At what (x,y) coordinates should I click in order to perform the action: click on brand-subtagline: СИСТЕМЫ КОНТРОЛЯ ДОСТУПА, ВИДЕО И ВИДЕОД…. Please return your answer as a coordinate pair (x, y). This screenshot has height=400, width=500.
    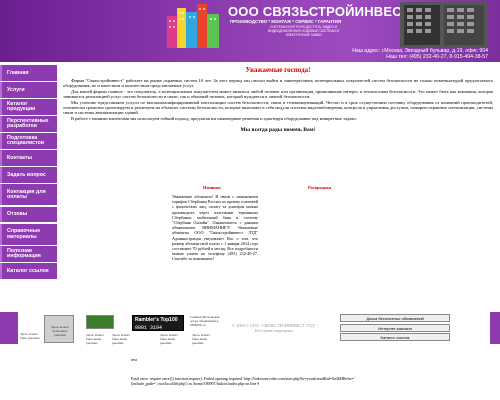
    Looking at the image, I should click on (303, 31).